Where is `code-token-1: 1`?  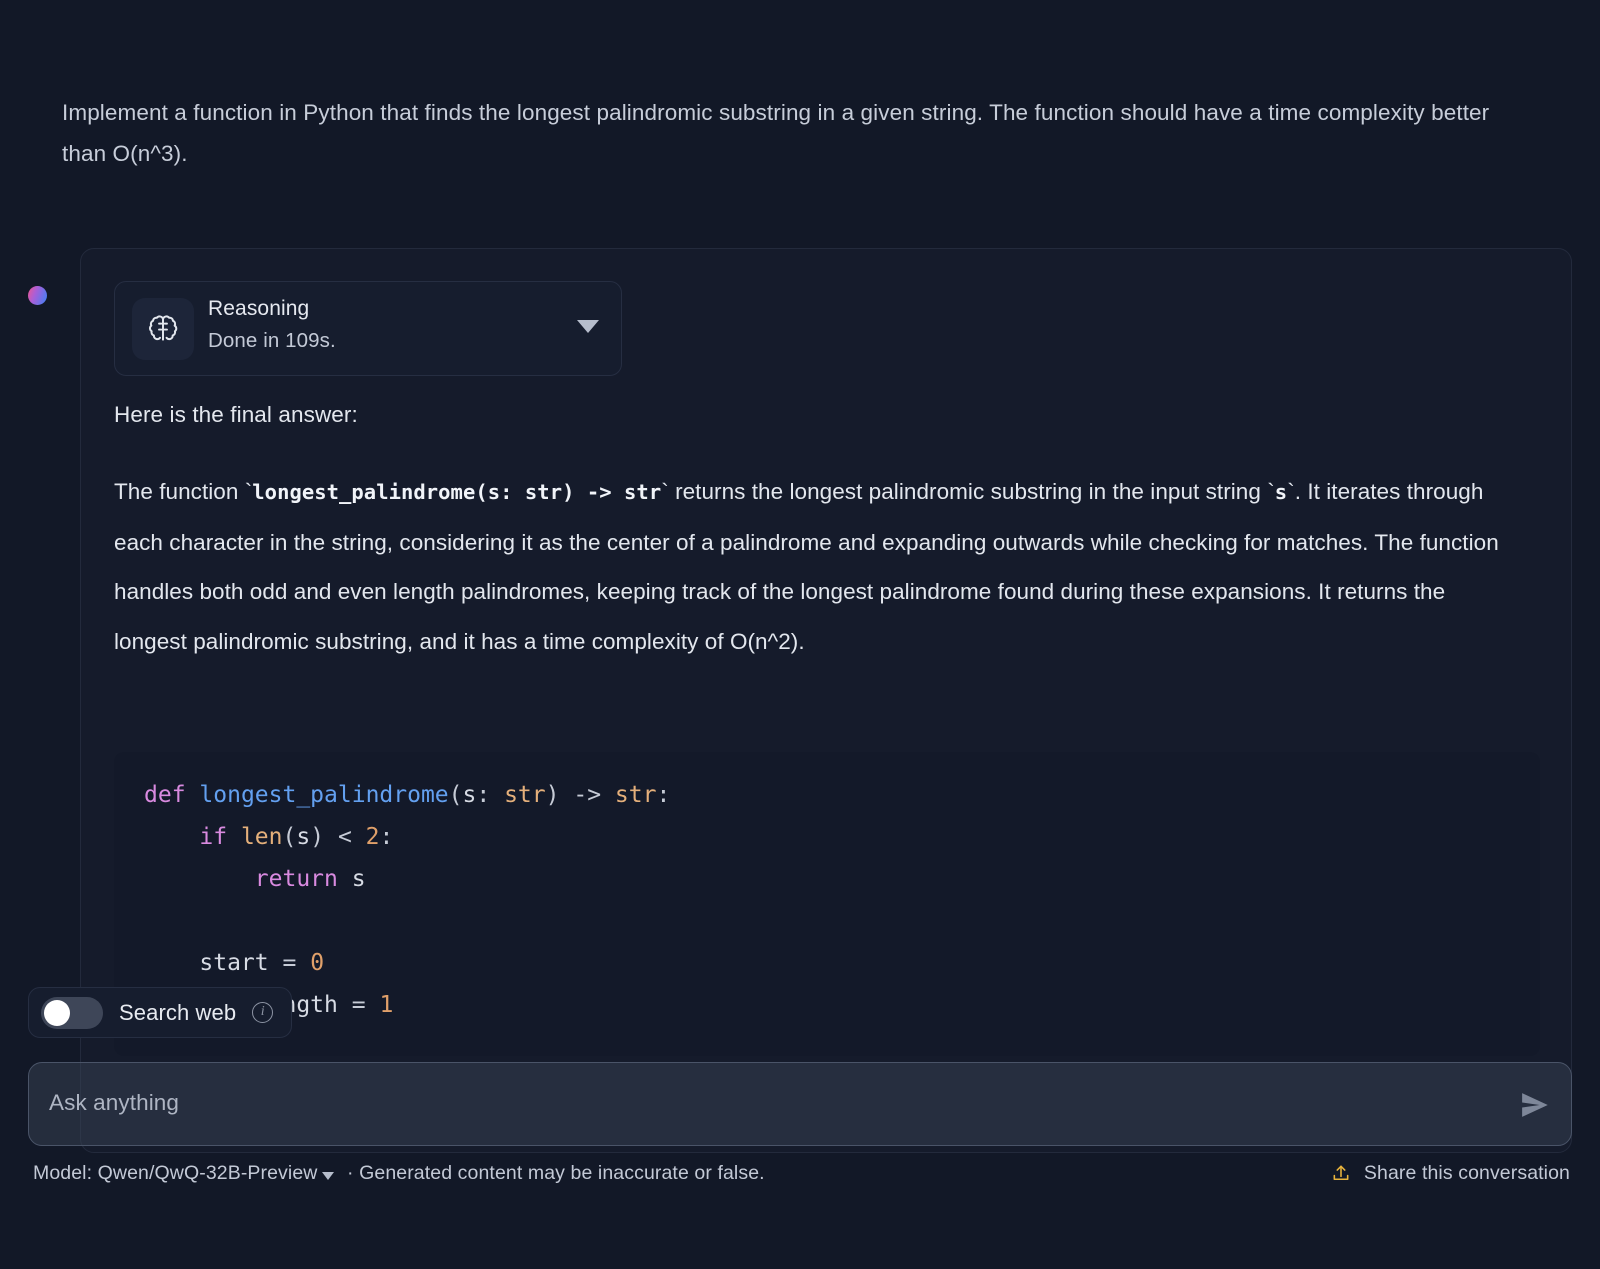
code-token-1: 1 is located at coordinates (386, 1005).